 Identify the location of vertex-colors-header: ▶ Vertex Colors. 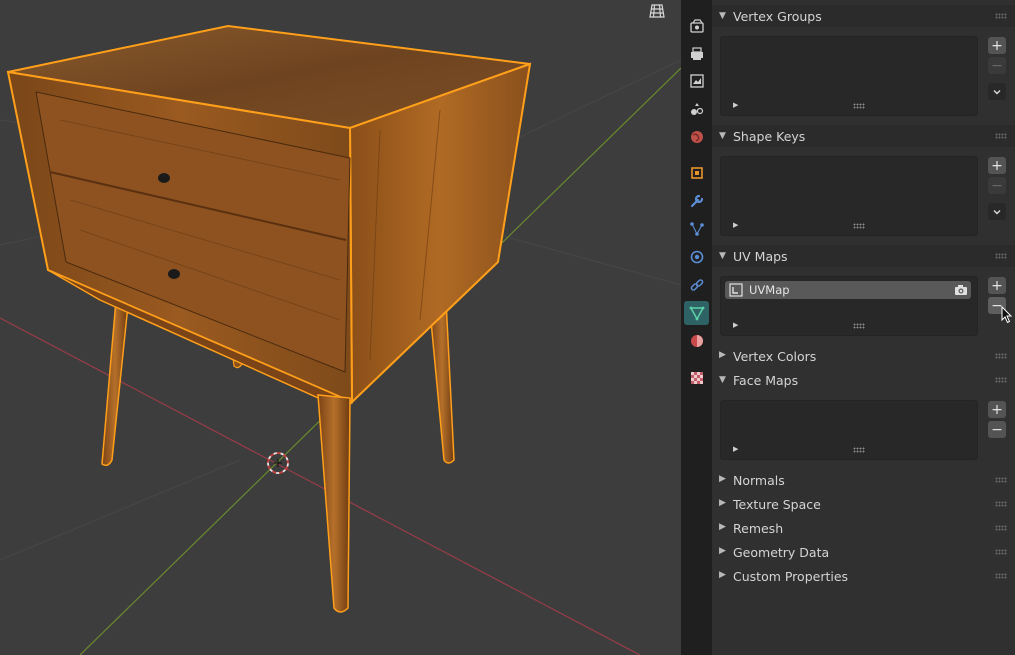
(863, 356).